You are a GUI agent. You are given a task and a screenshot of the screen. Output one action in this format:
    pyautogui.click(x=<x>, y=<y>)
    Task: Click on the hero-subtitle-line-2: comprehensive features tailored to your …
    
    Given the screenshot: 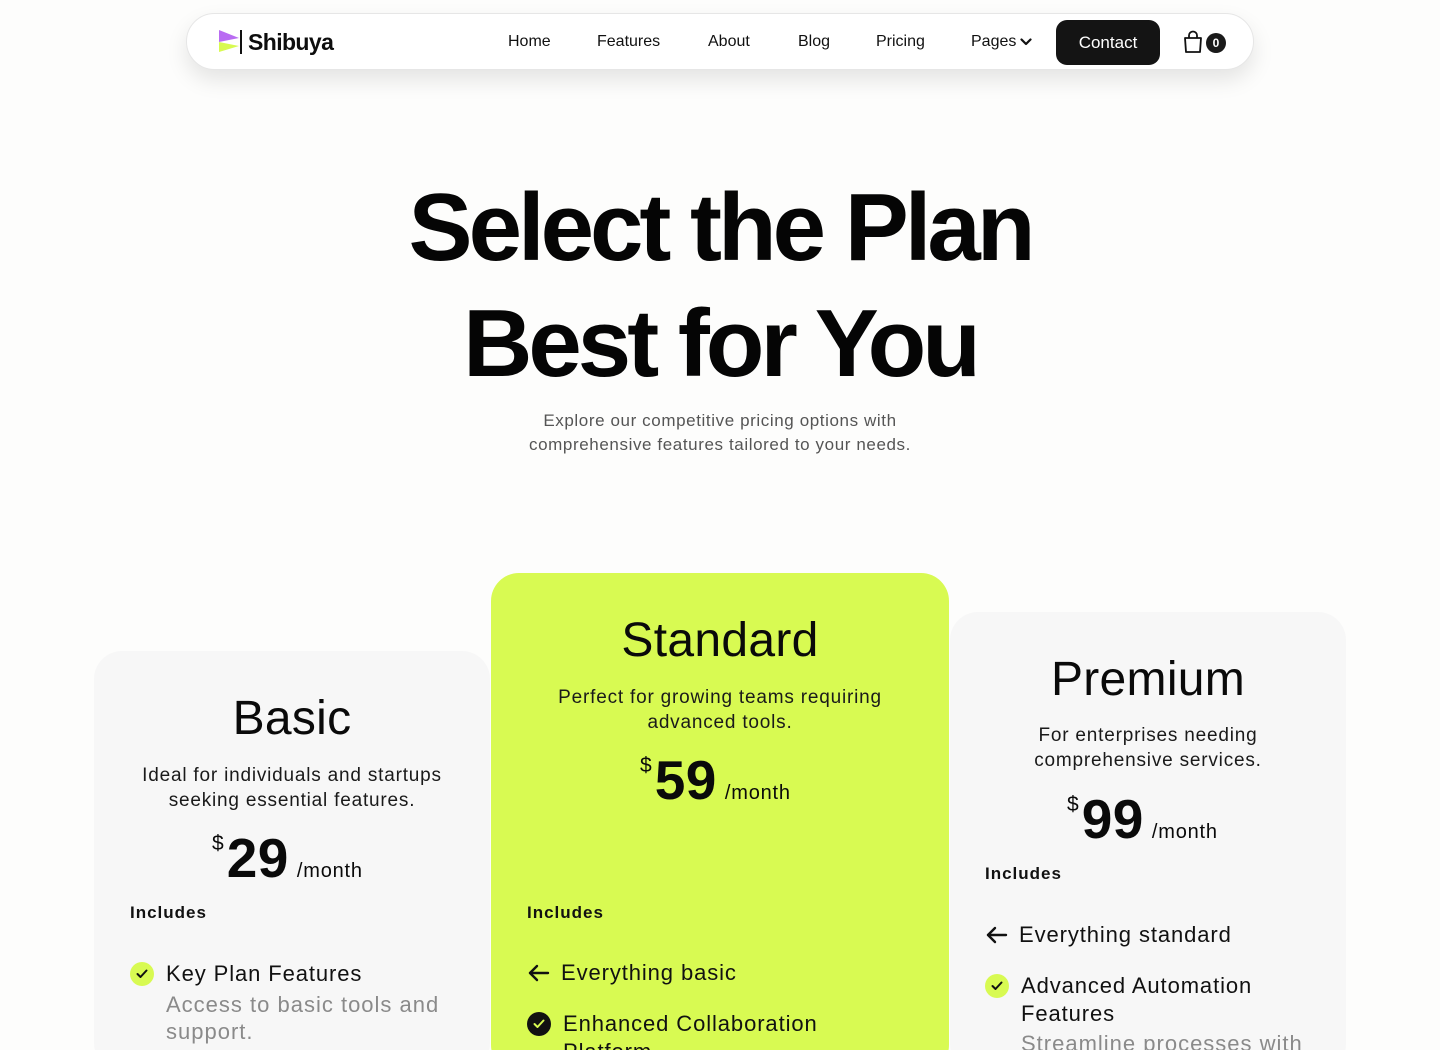 What is the action you would take?
    pyautogui.click(x=720, y=444)
    